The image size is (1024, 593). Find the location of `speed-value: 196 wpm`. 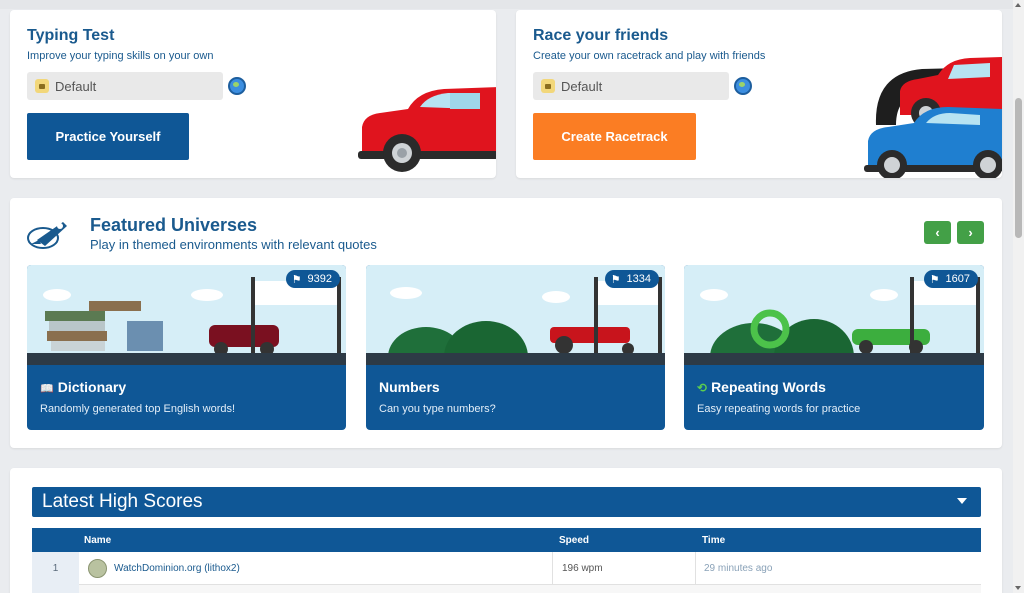

speed-value: 196 wpm is located at coordinates (582, 568).